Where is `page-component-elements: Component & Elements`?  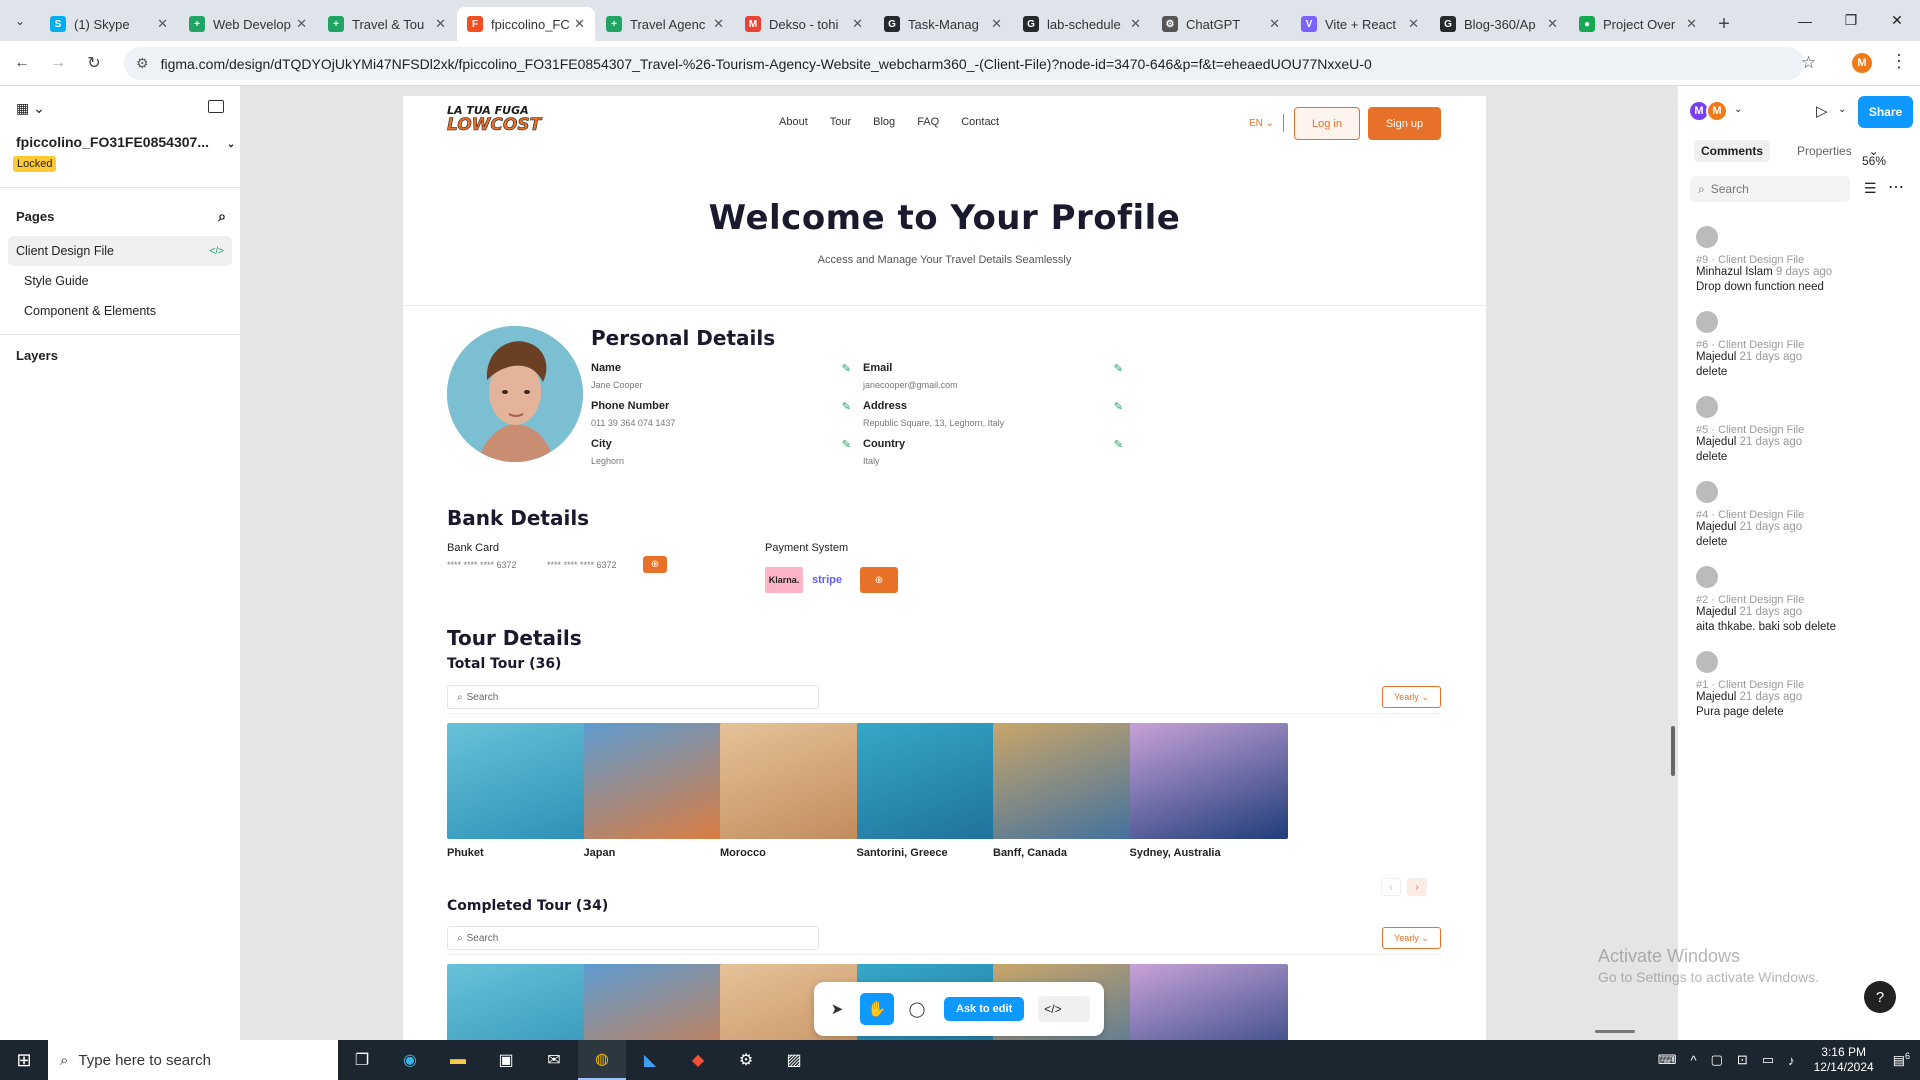 page-component-elements: Component & Elements is located at coordinates (120, 311).